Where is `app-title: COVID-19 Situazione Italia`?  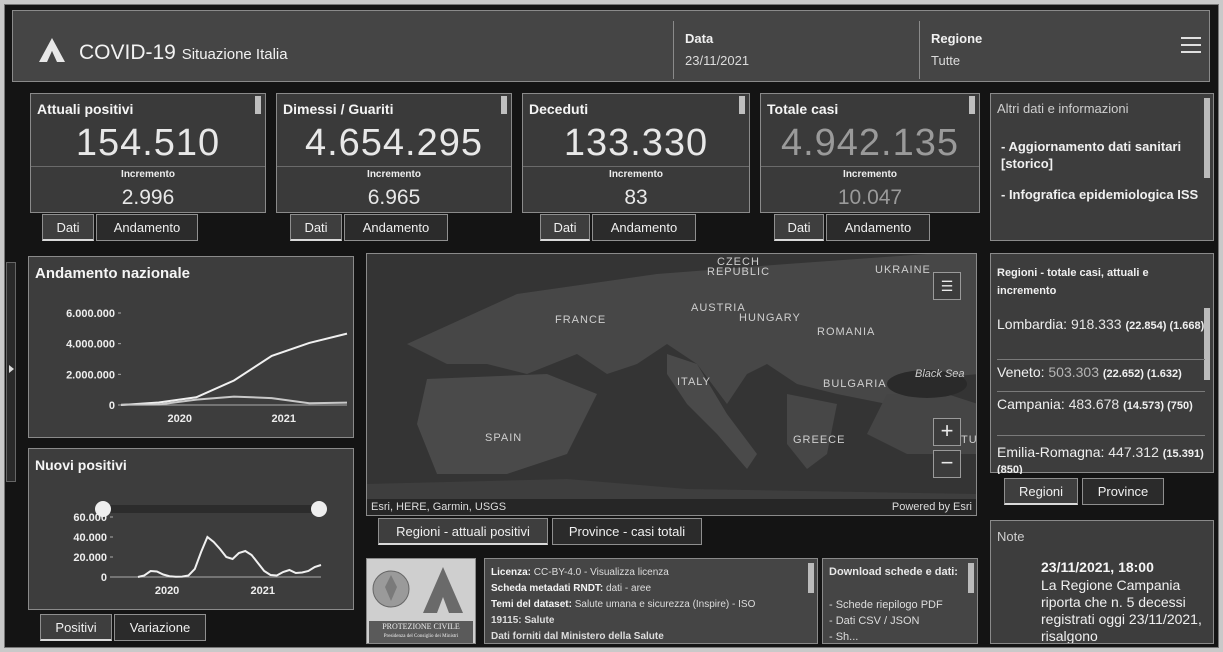 app-title: COVID-19 Situazione Italia is located at coordinates (183, 52).